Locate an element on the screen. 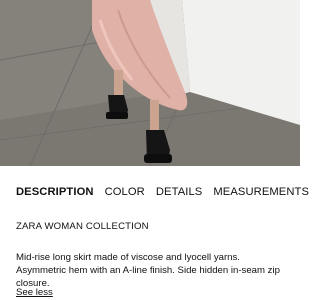 The width and height of the screenshot is (320, 300). tab-color: COLOR is located at coordinates (125, 192).